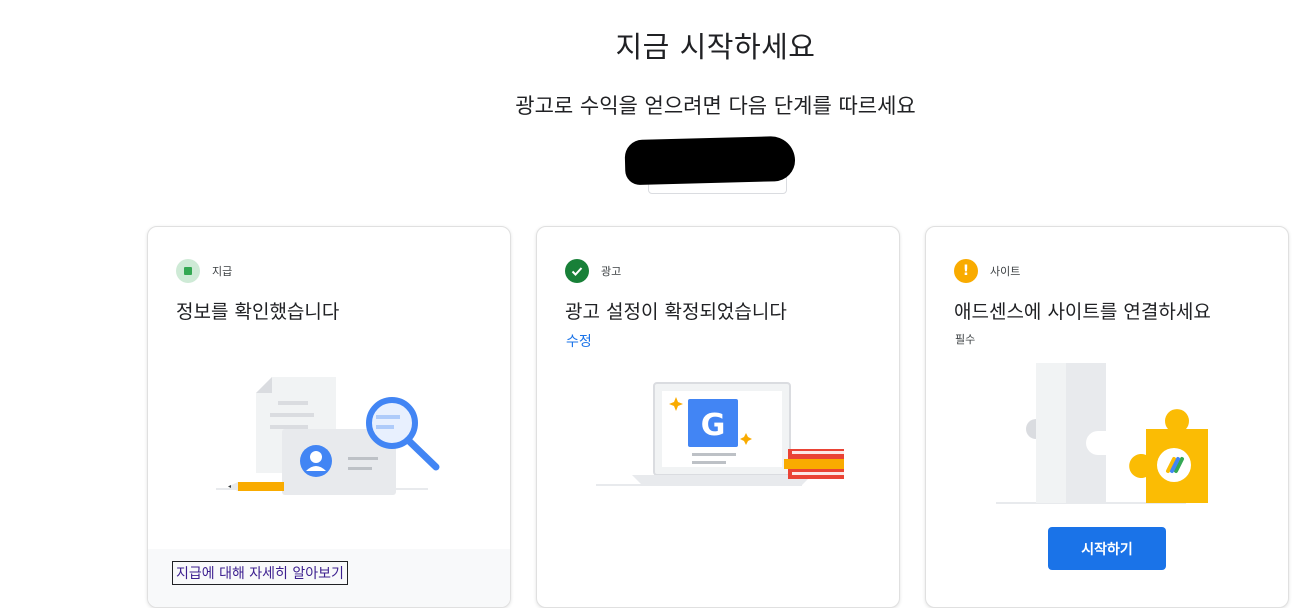 The image size is (1316, 608). Describe the element at coordinates (710, 160) in the screenshot. I see `redaction-mark` at that location.